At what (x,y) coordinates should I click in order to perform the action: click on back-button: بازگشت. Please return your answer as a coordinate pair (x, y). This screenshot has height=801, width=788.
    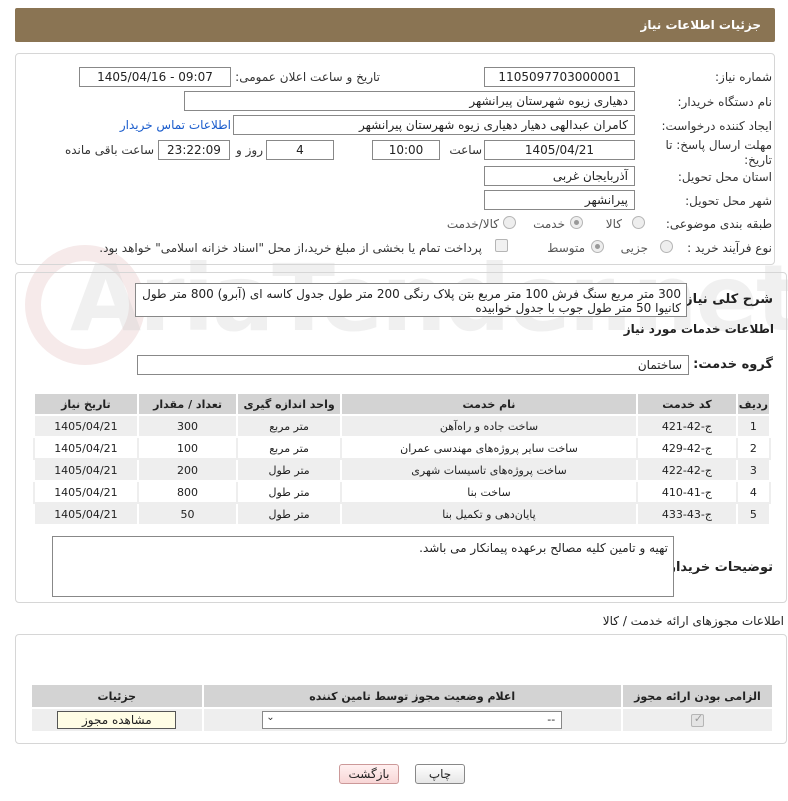
    Looking at the image, I should click on (369, 774).